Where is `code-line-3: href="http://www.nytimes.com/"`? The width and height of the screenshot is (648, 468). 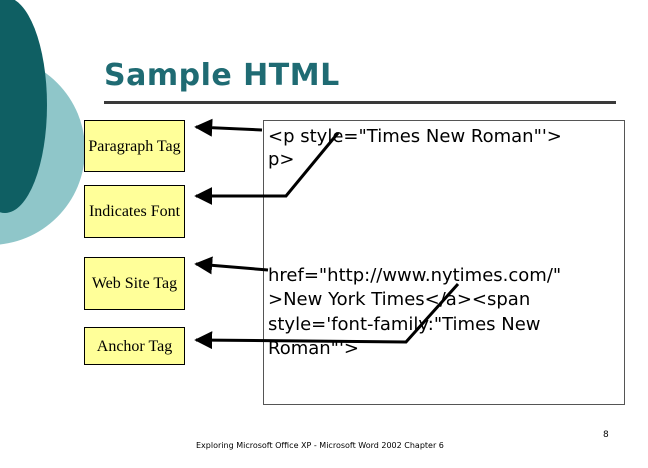 code-line-3: href="http://www.nytimes.com/" is located at coordinates (415, 275).